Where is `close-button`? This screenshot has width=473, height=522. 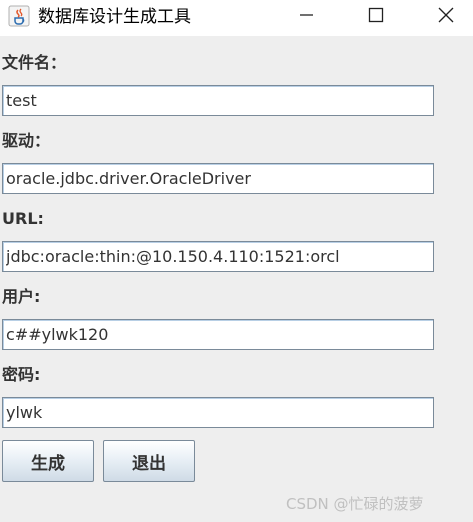 close-button is located at coordinates (446, 17).